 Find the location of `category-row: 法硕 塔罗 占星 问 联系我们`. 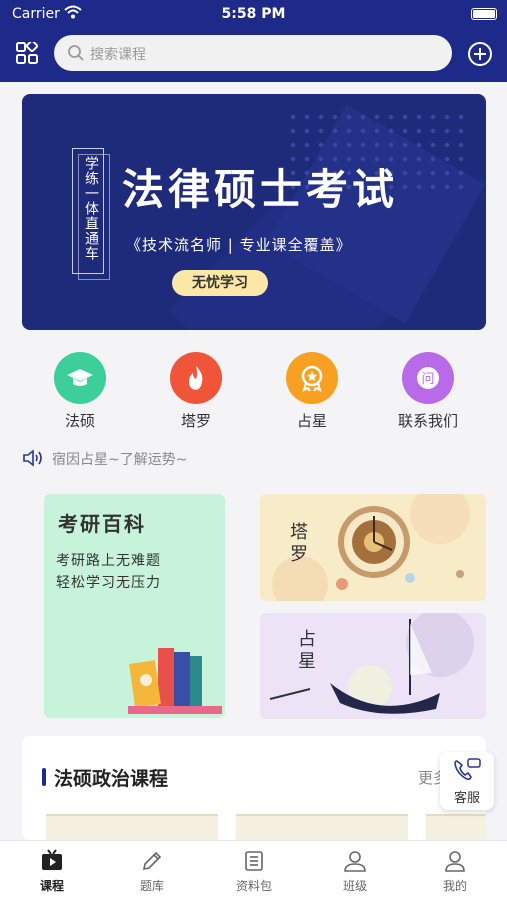

category-row: 法硕 塔罗 占星 问 联系我们 is located at coordinates (253, 392).